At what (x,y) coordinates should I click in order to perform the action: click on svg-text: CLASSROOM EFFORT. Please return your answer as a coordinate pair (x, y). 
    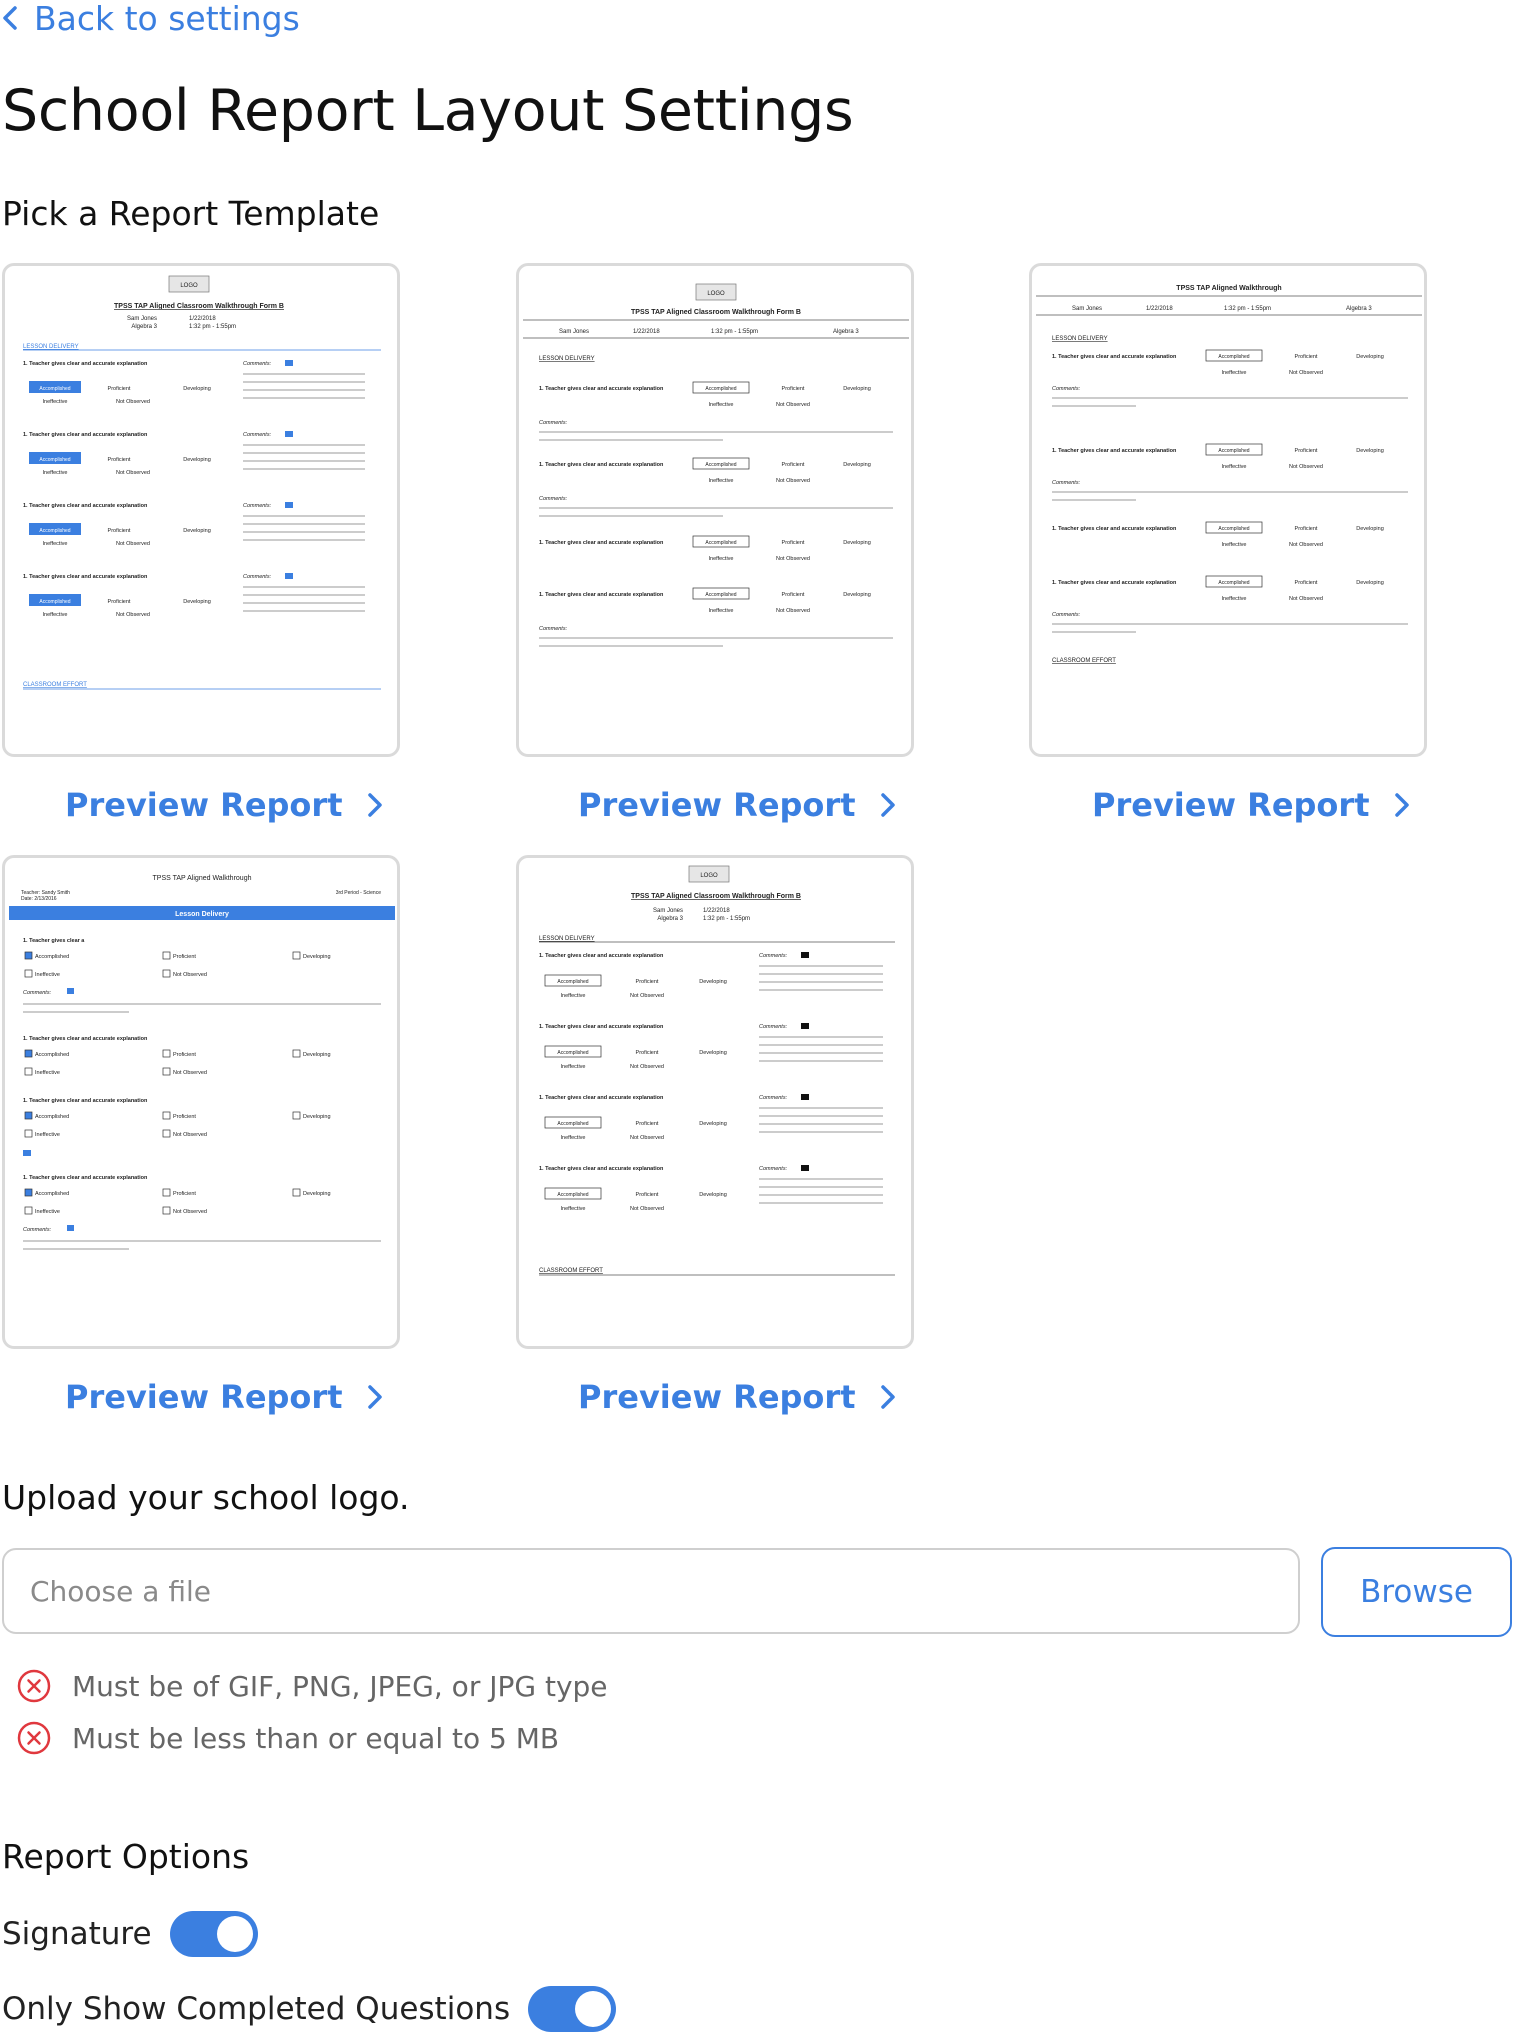
    Looking at the image, I should click on (1084, 661).